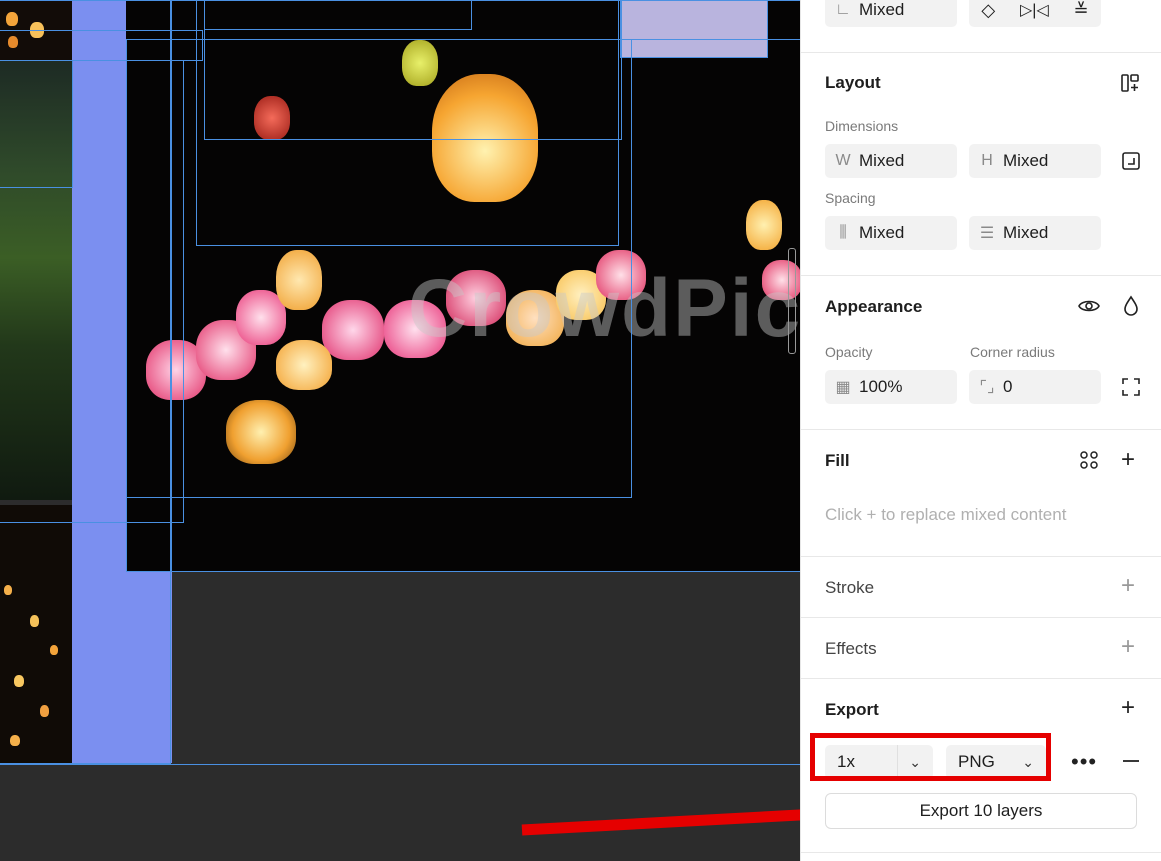  I want to click on eye-icon, so click(1089, 308).